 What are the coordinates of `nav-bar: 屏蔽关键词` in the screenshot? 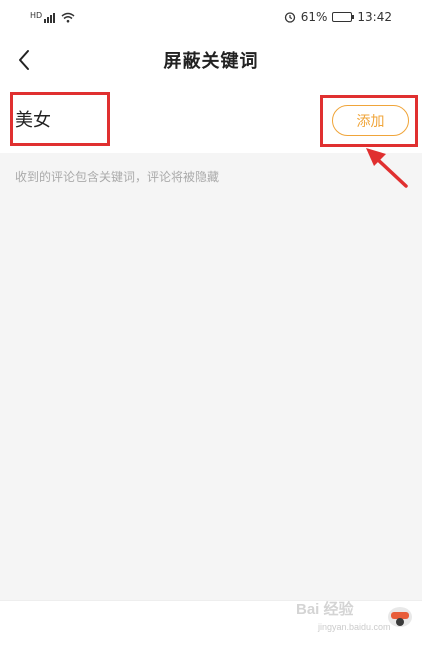 It's located at (211, 60).